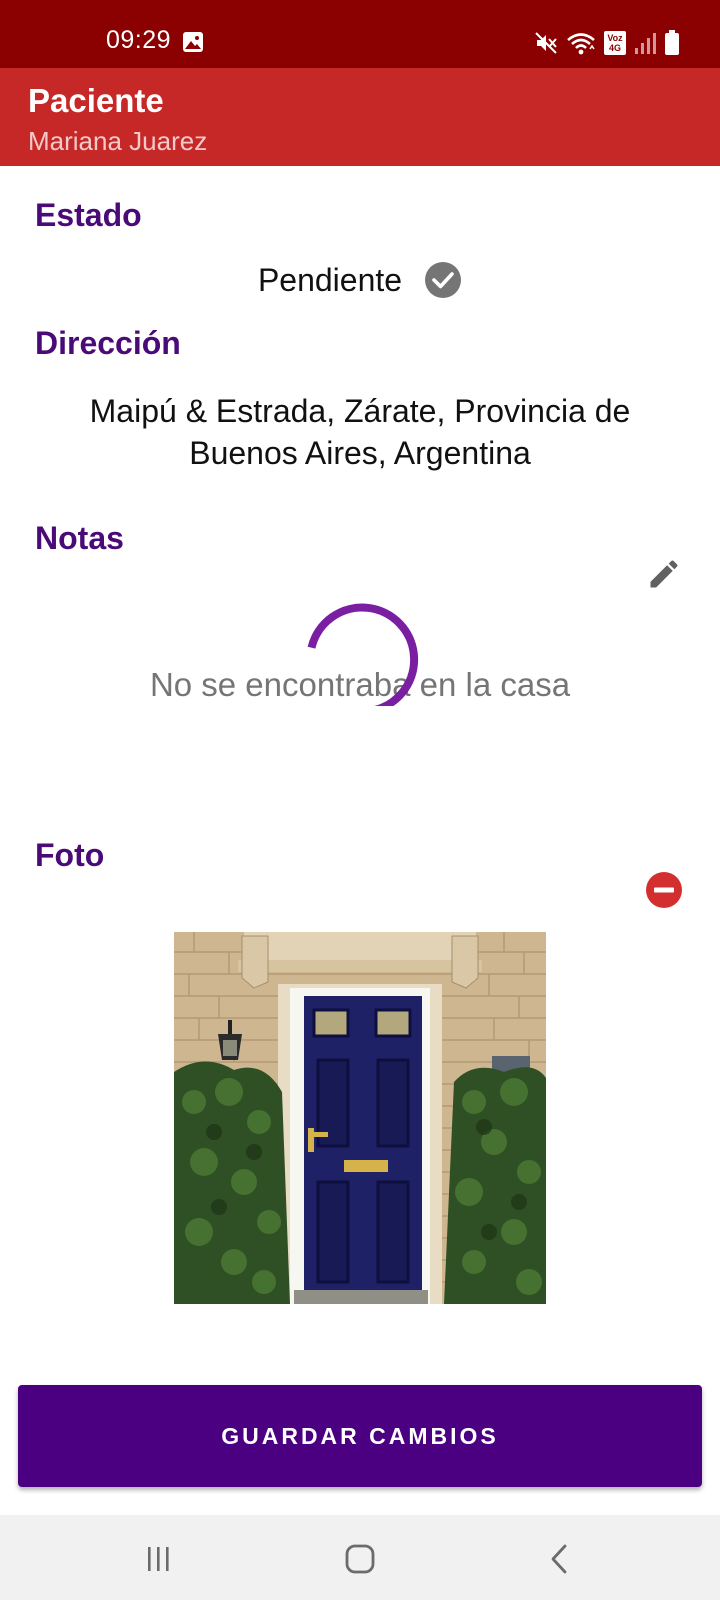  I want to click on edit-icon, so click(664, 574).